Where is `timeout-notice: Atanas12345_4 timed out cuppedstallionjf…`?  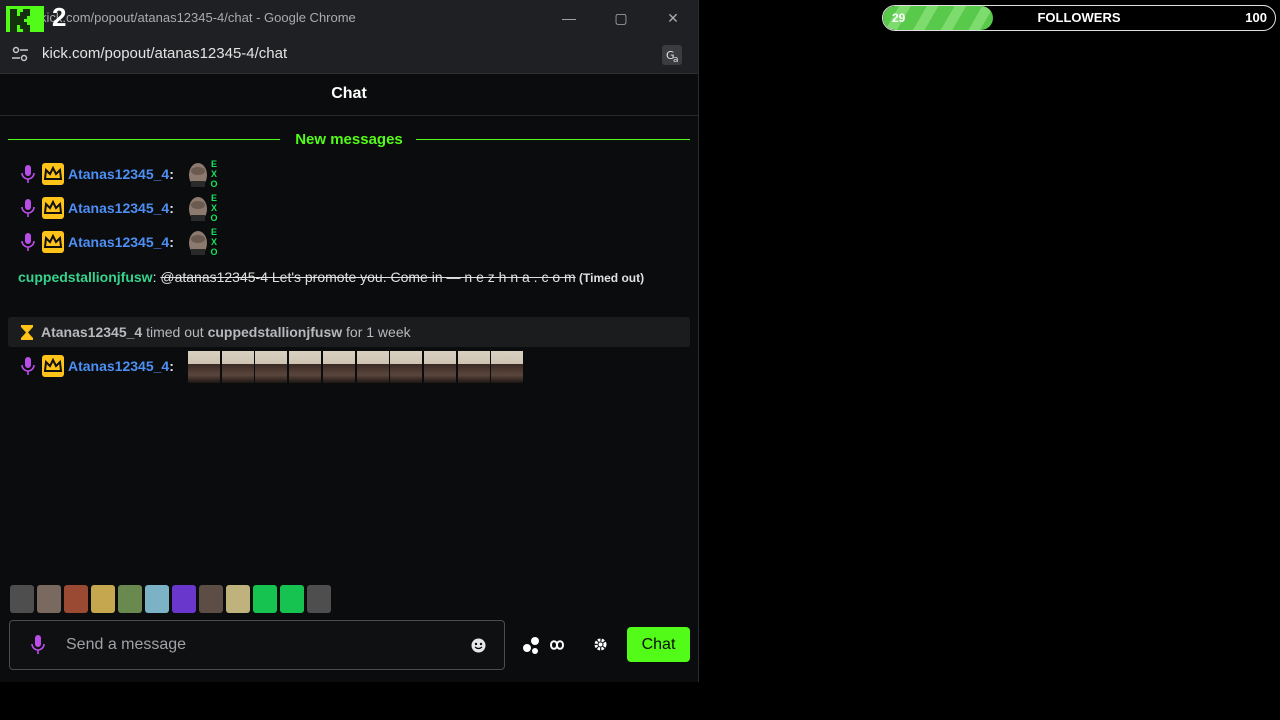 timeout-notice: Atanas12345_4 timed out cuppedstallionjf… is located at coordinates (349, 332).